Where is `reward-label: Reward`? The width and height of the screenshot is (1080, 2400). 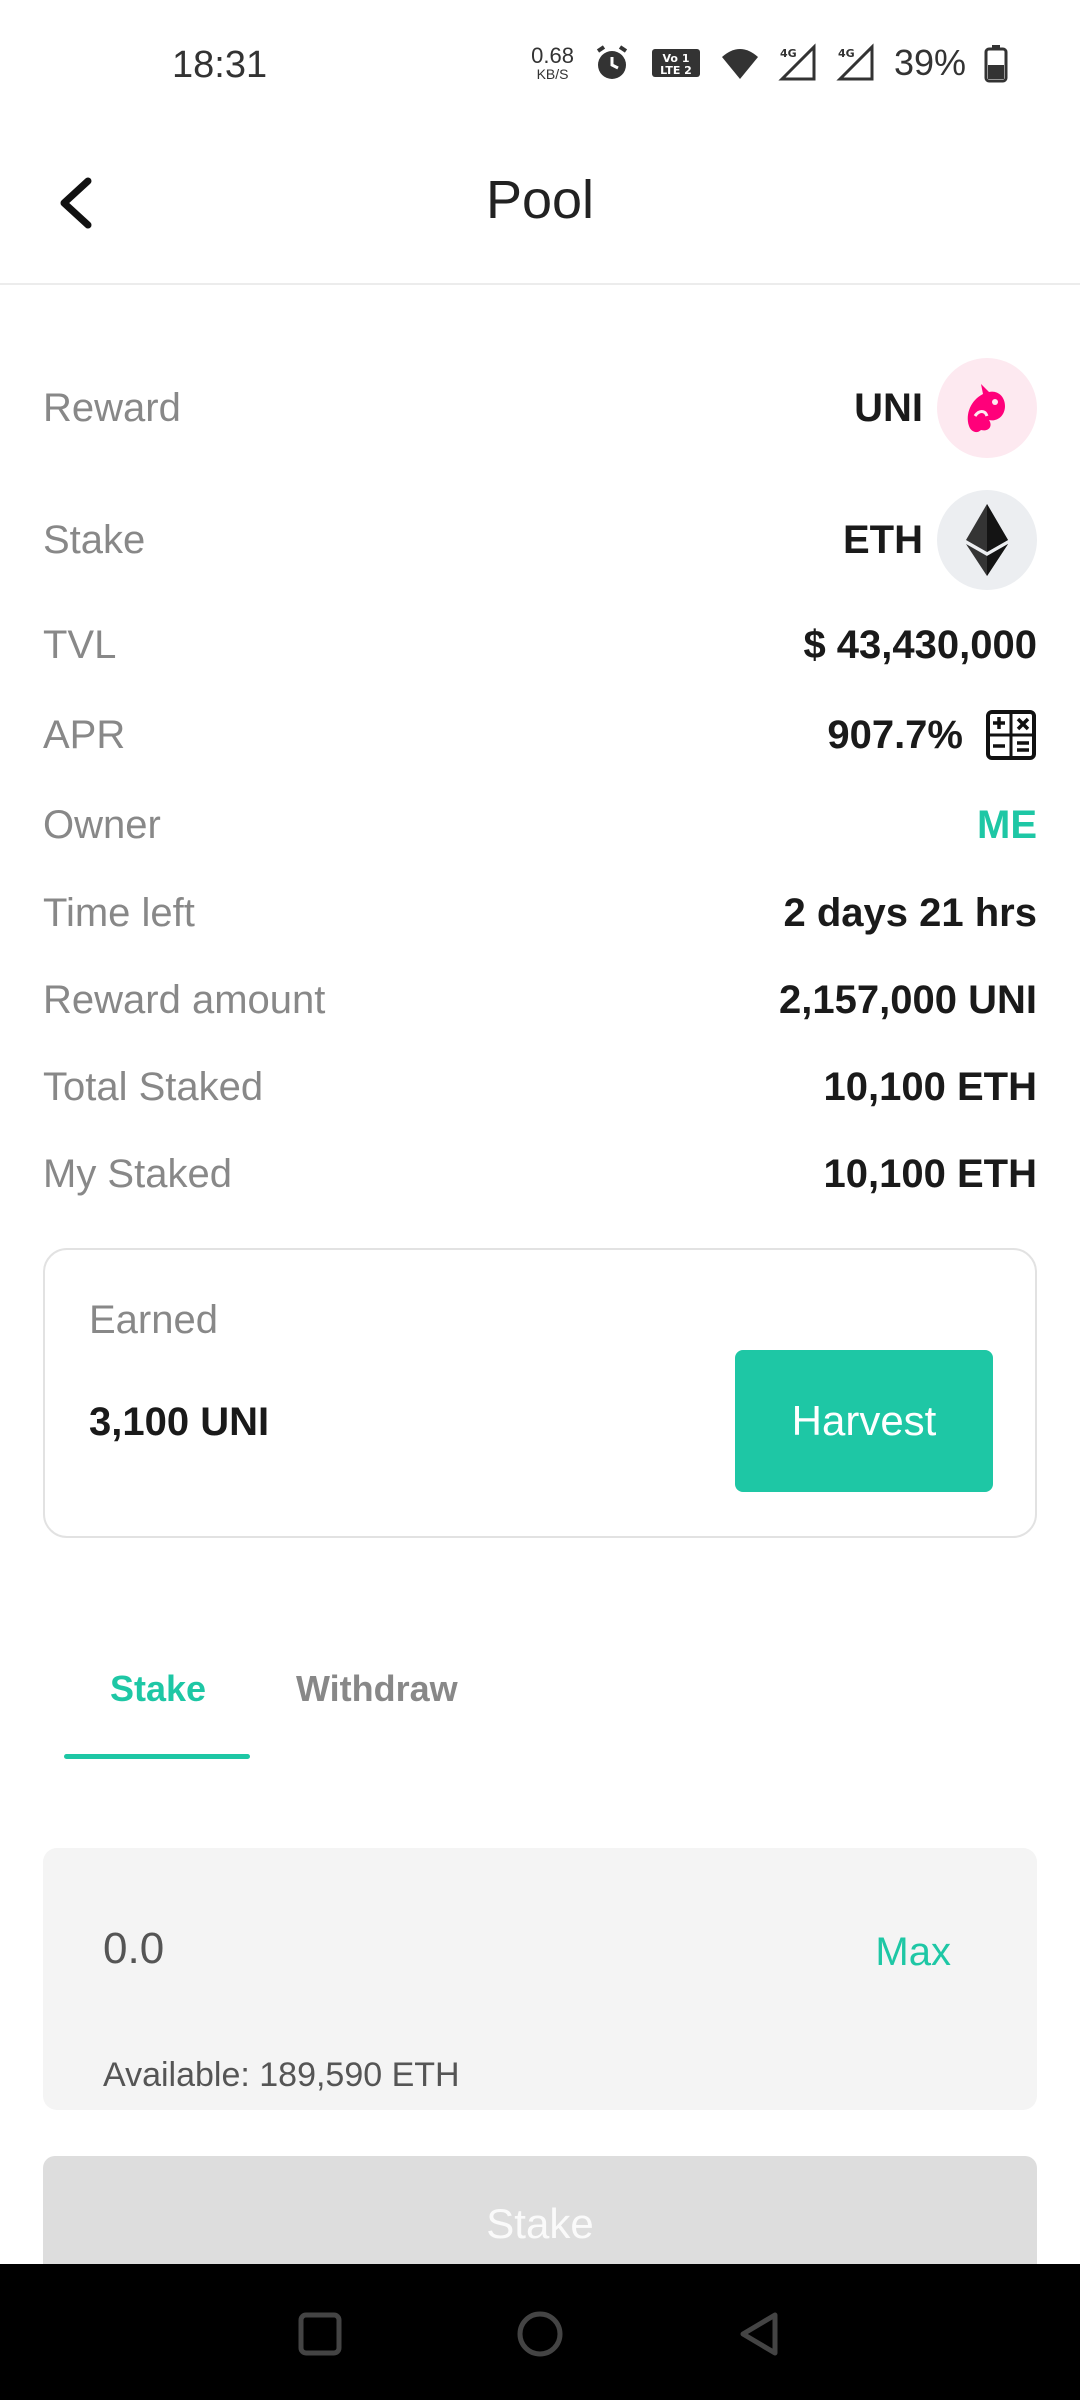 reward-label: Reward is located at coordinates (112, 407).